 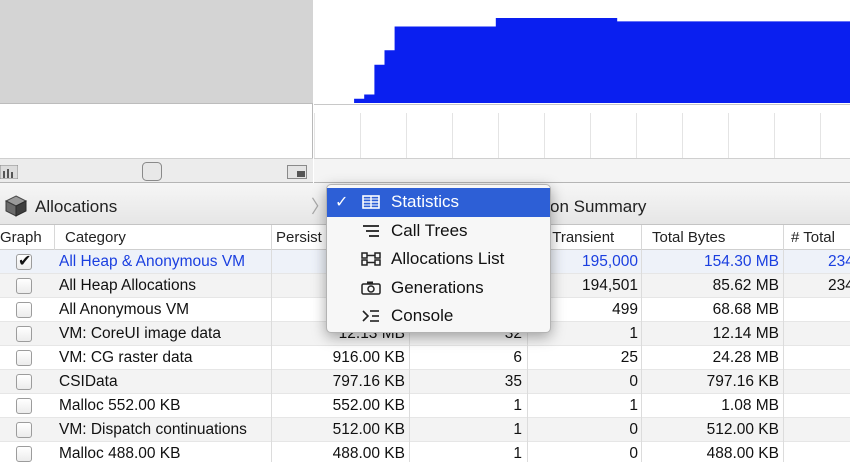 I want to click on category-cell: All Anonymous VM, so click(x=124, y=309).